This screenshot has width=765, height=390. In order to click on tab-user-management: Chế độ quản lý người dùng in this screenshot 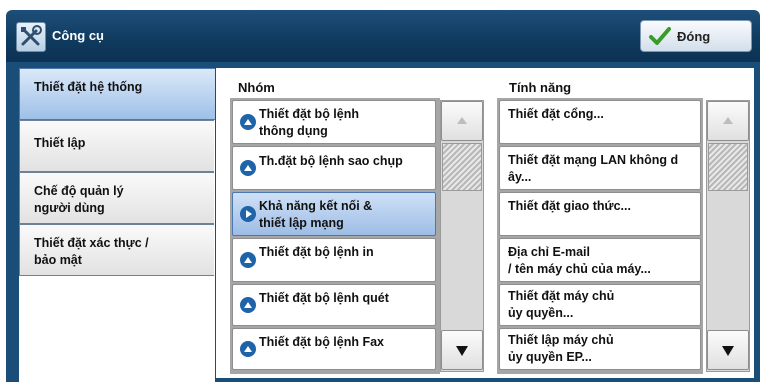, I will do `click(116, 198)`.